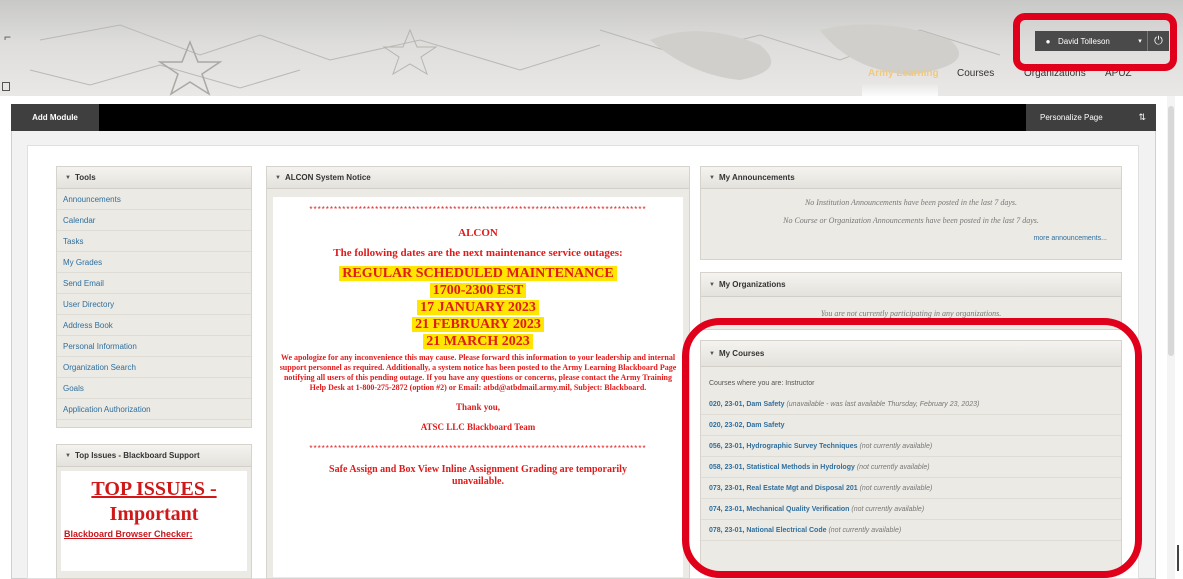  Describe the element at coordinates (154, 409) in the screenshot. I see `tools-item-application-authorization: Application Authorization` at that location.